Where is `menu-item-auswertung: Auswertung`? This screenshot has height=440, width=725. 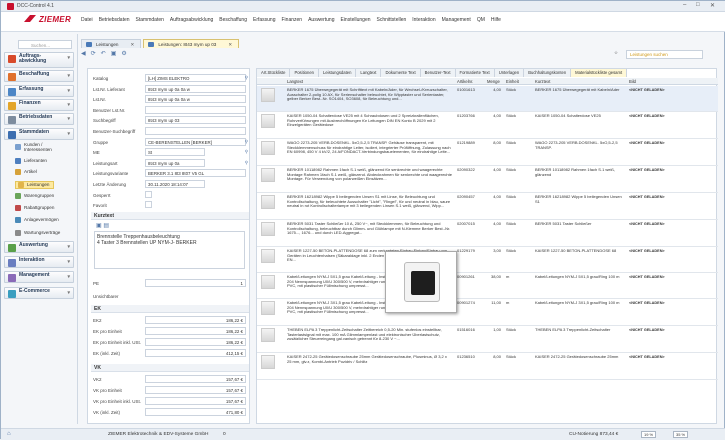 menu-item-auswertung: Auswertung is located at coordinates (321, 20).